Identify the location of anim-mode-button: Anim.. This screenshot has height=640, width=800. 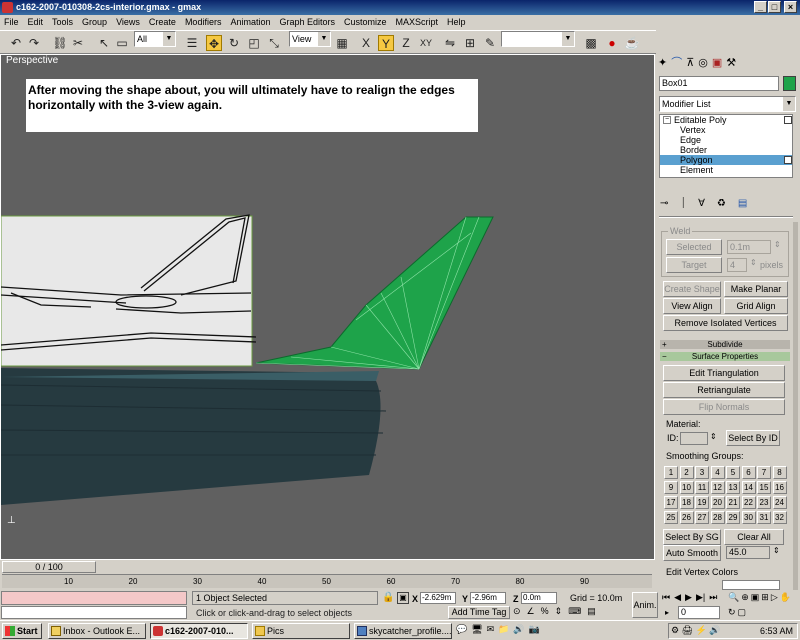
(645, 605).